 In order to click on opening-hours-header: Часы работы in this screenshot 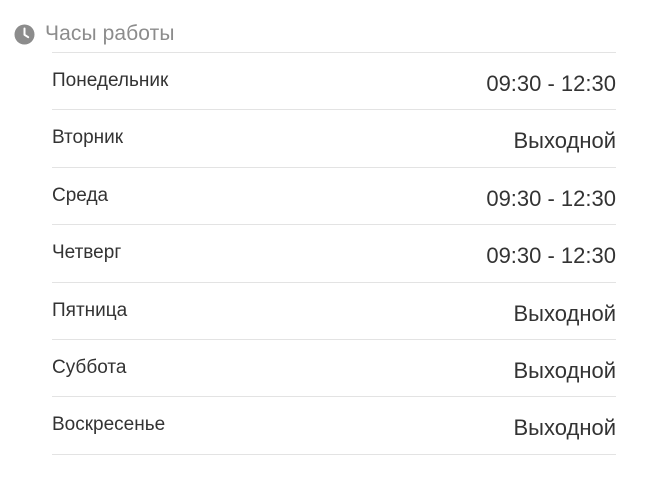, I will do `click(94, 34)`.